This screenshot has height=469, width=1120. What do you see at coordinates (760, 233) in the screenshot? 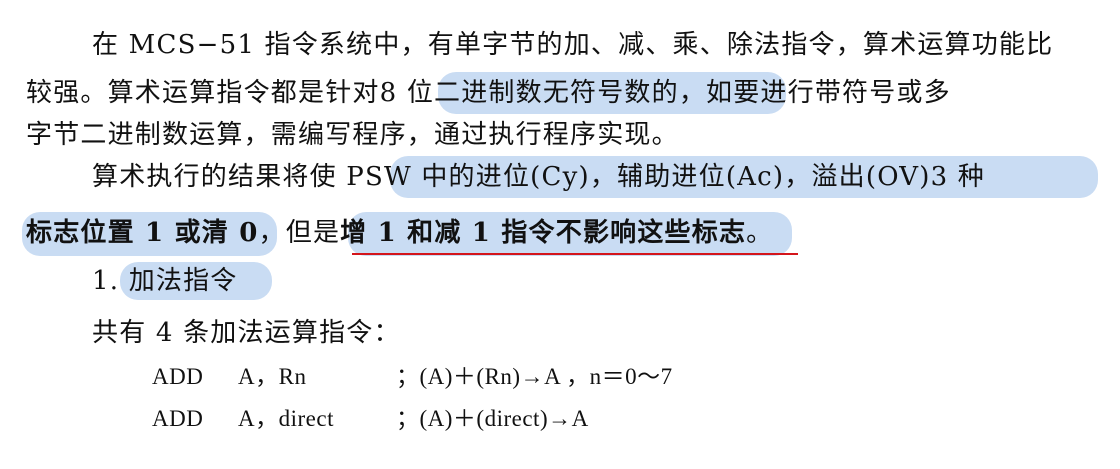
I see `paragraph2-line5-end: 。` at bounding box center [760, 233].